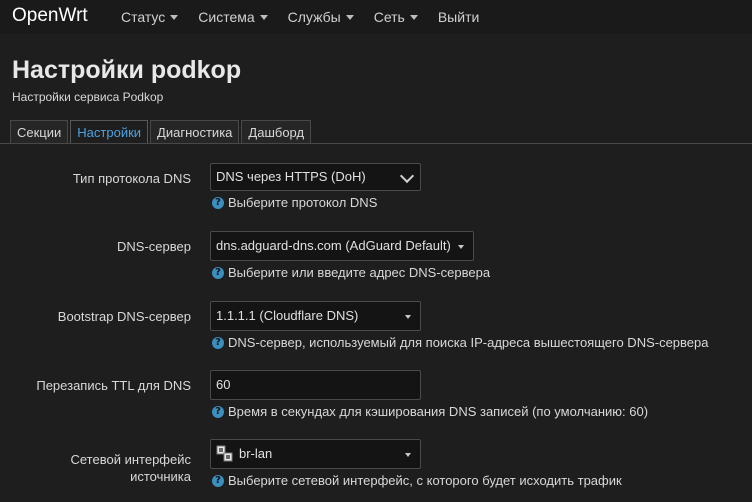  I want to click on dns-protocol-label: Тип протокола DNS, so click(131, 178).